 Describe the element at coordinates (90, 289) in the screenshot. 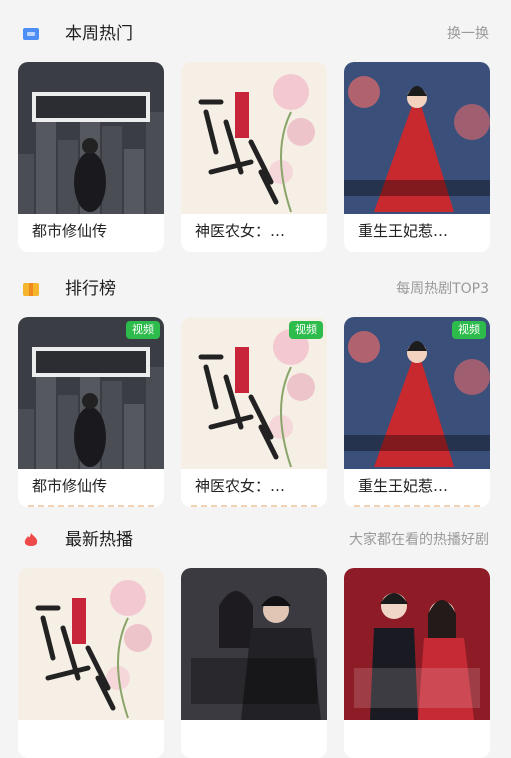

I see `section-title: 排行榜` at that location.